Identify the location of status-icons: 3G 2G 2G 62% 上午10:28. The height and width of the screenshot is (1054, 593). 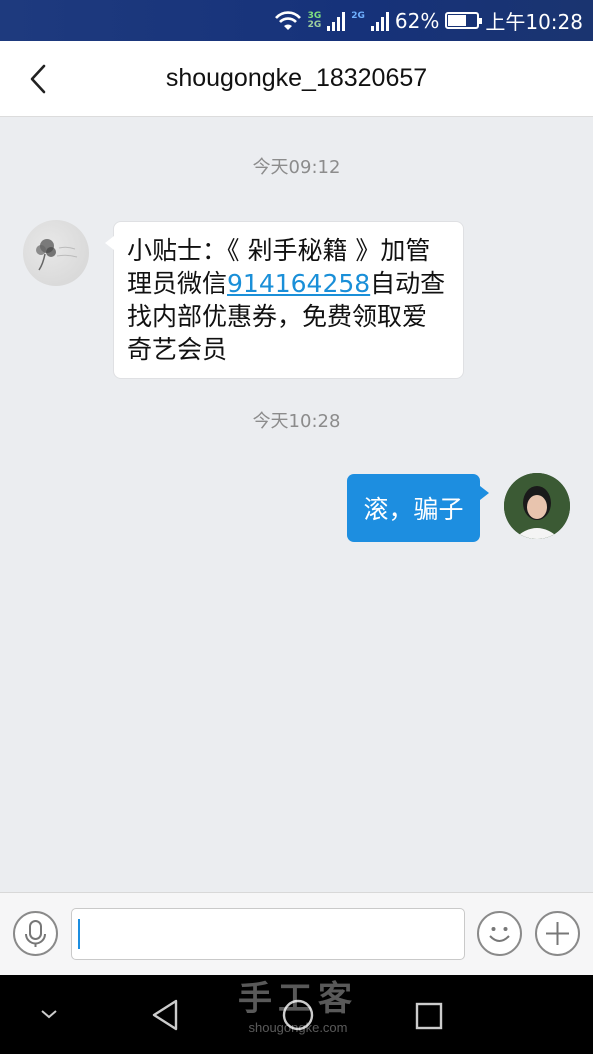
(428, 20).